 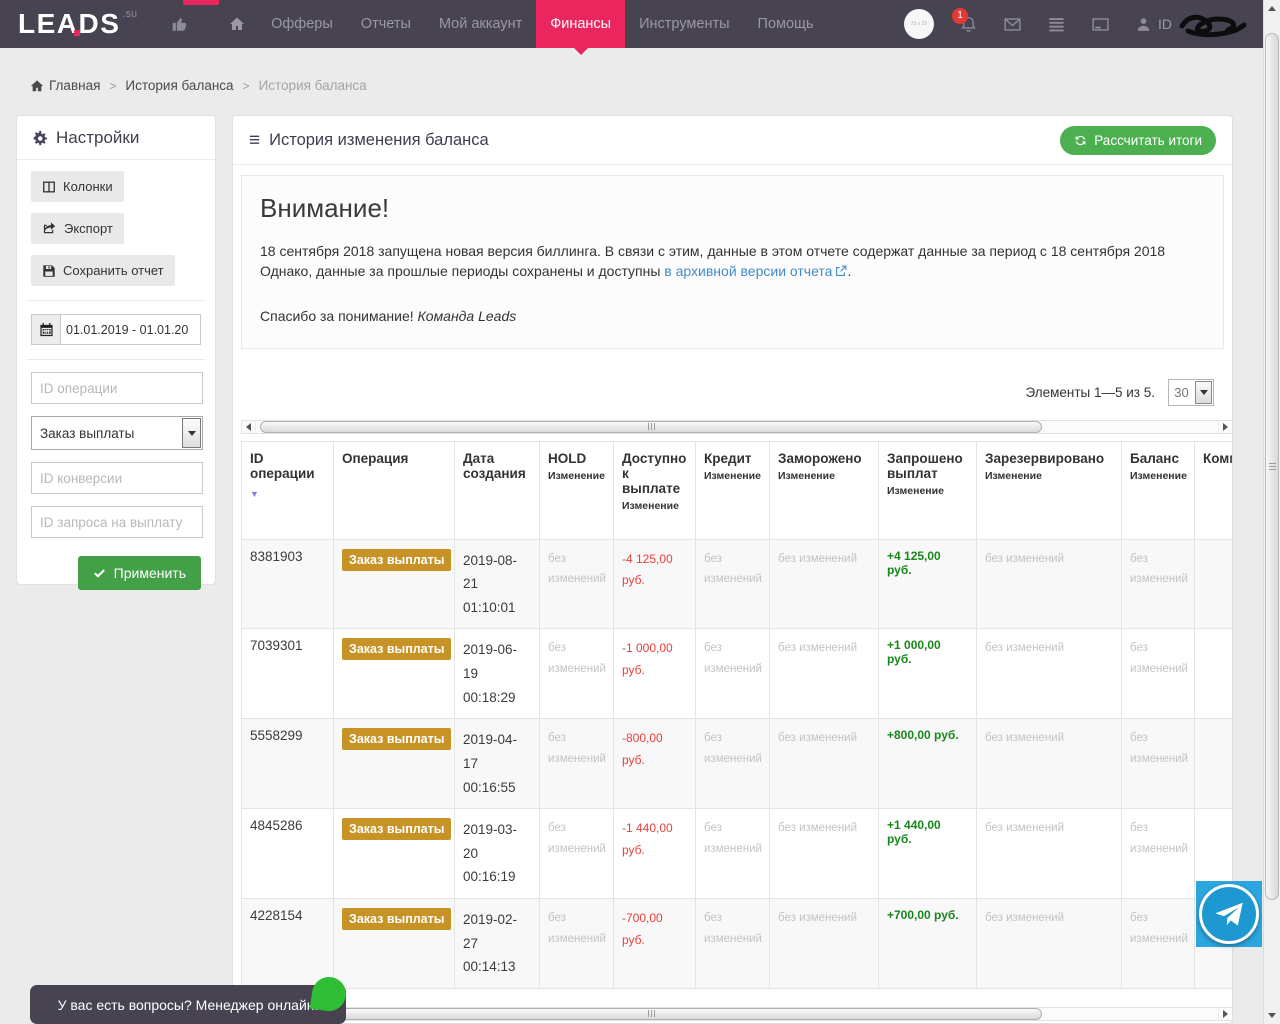 What do you see at coordinates (117, 478) in the screenshot?
I see `conversion-id-input` at bounding box center [117, 478].